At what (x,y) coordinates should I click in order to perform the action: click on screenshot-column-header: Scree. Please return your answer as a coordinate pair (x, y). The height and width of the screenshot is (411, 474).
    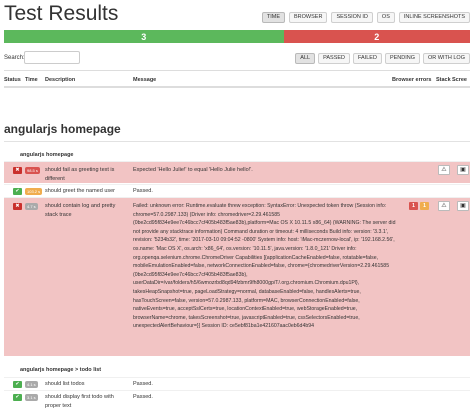
    Looking at the image, I should click on (459, 80).